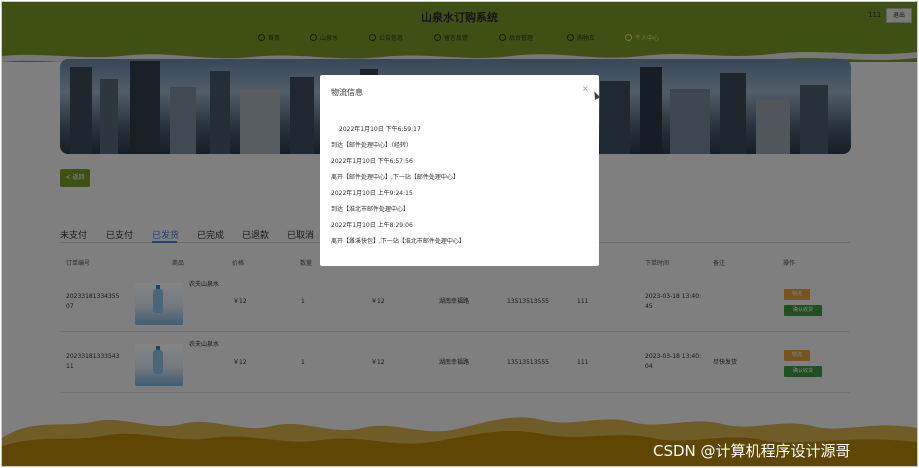 Image resolution: width=919 pixels, height=468 pixels. What do you see at coordinates (372, 225) in the screenshot?
I see `logistics-entry: 2022年1月10日 上午8:29:06` at bounding box center [372, 225].